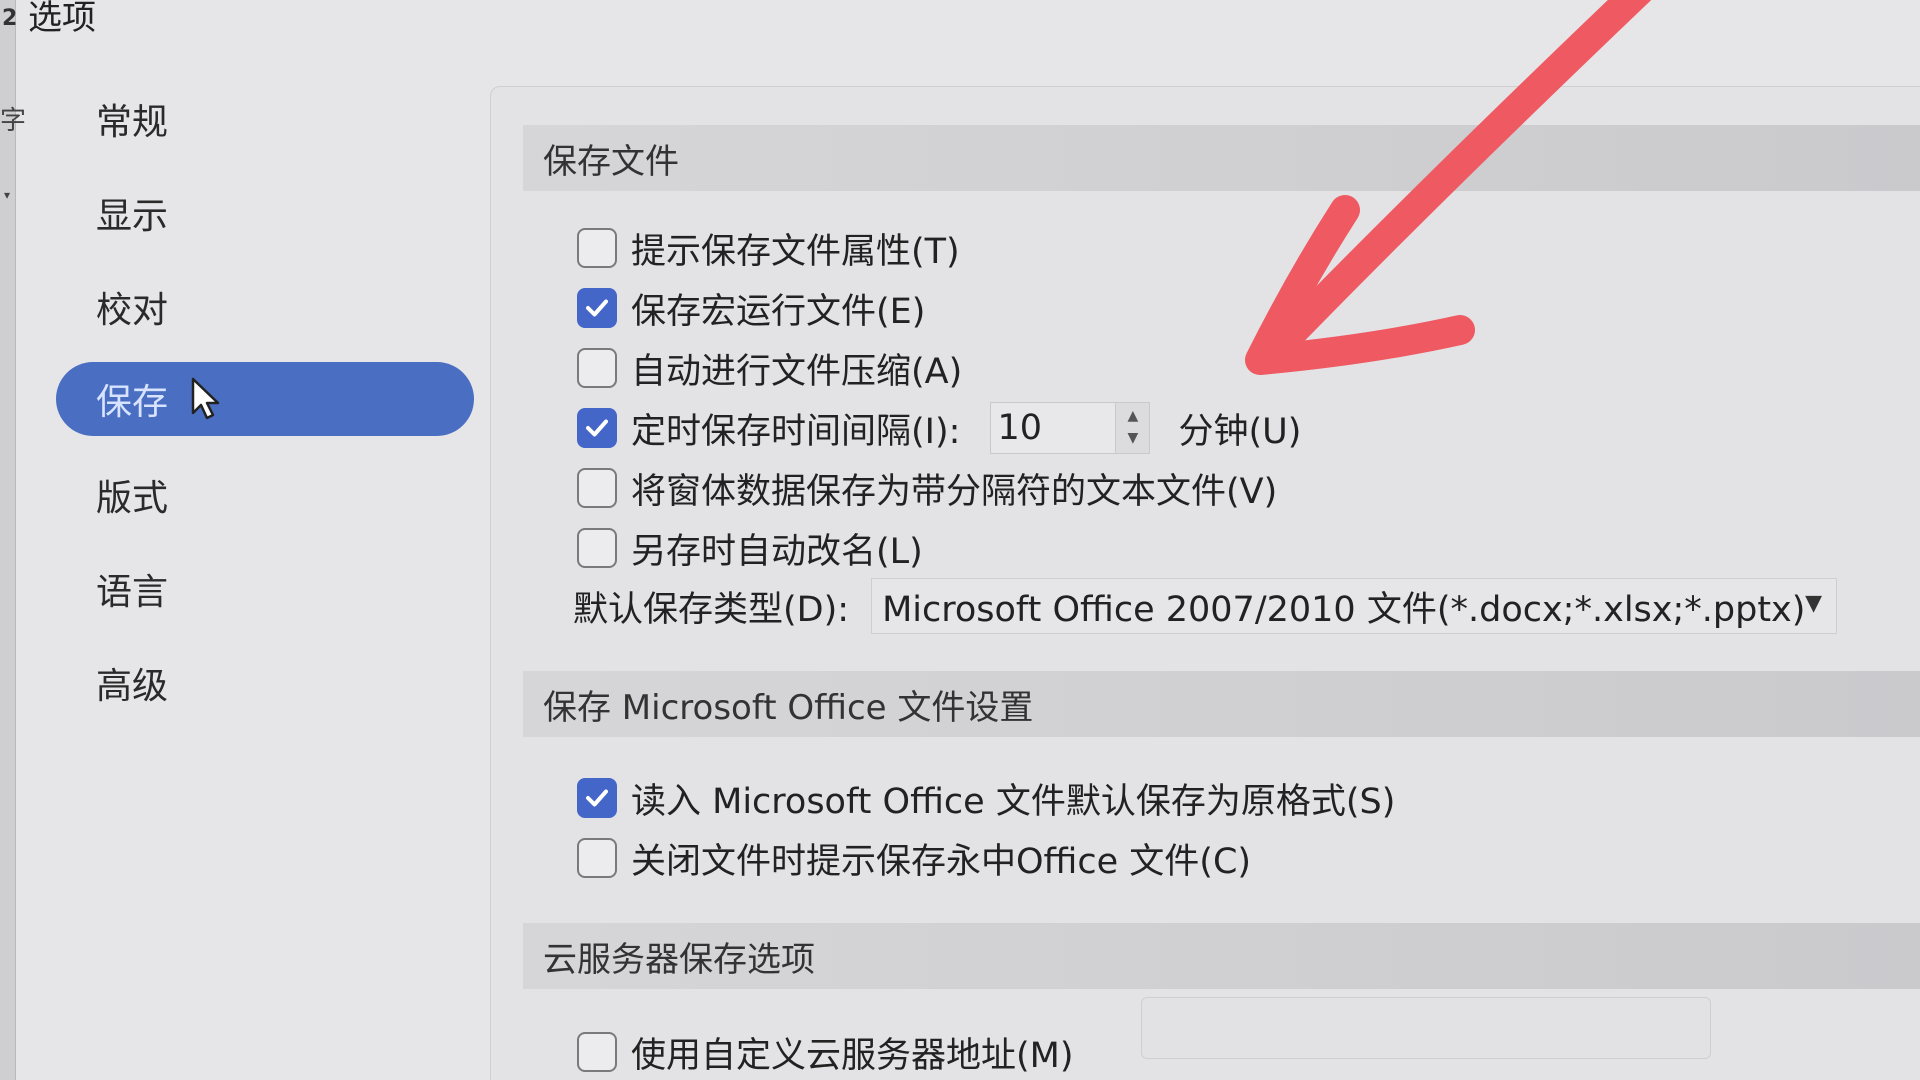  I want to click on checkbox-auto-compress, so click(597, 368).